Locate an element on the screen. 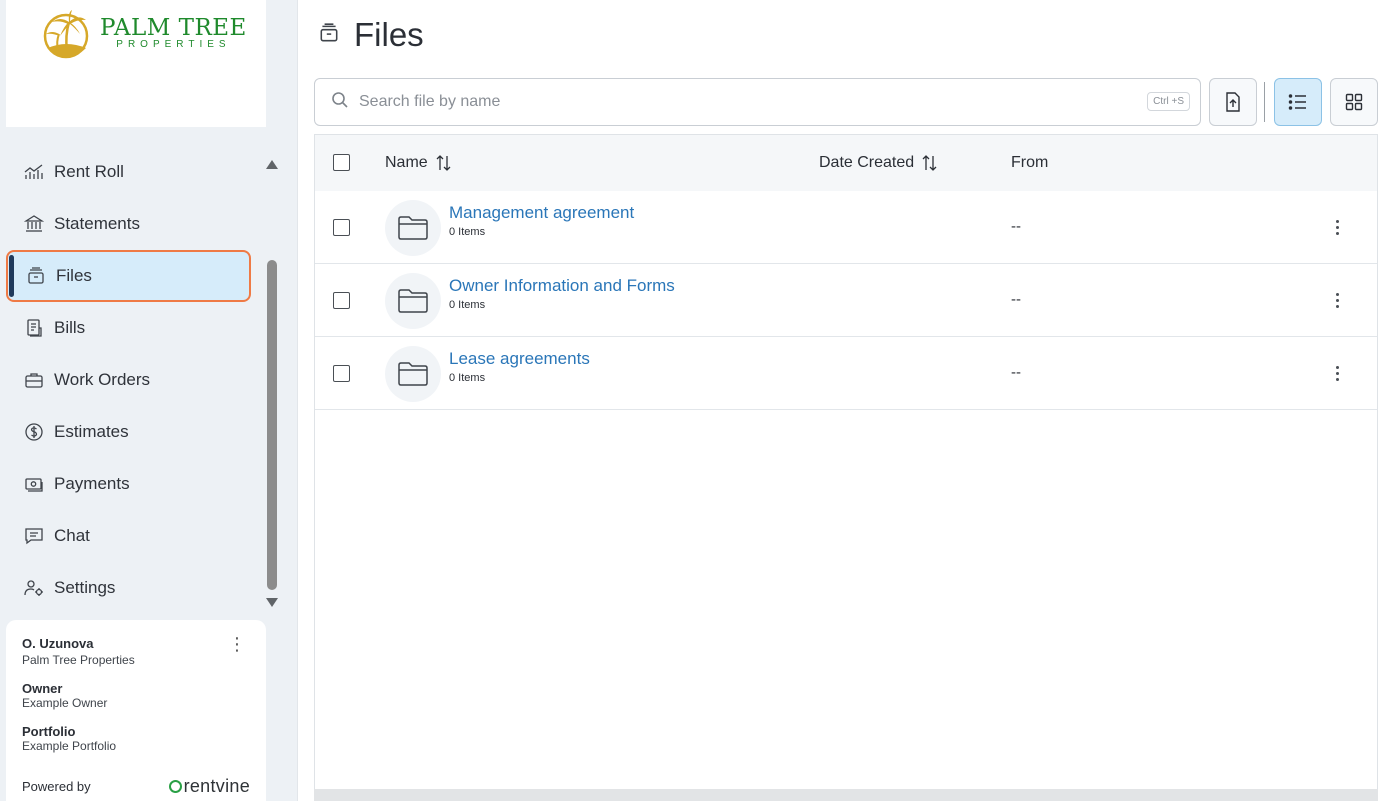  sidebar-item-payments: Payments is located at coordinates (128, 484).